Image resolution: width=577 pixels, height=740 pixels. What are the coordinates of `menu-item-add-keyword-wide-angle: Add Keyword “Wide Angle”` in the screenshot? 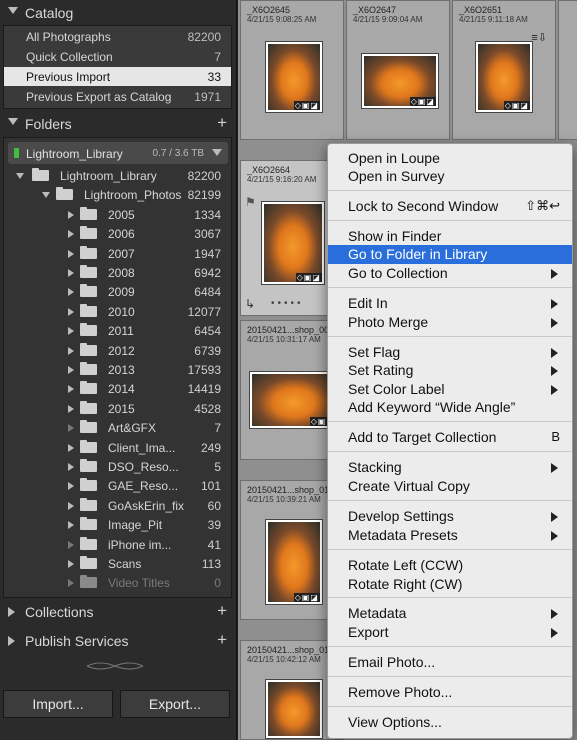 It's located at (450, 407).